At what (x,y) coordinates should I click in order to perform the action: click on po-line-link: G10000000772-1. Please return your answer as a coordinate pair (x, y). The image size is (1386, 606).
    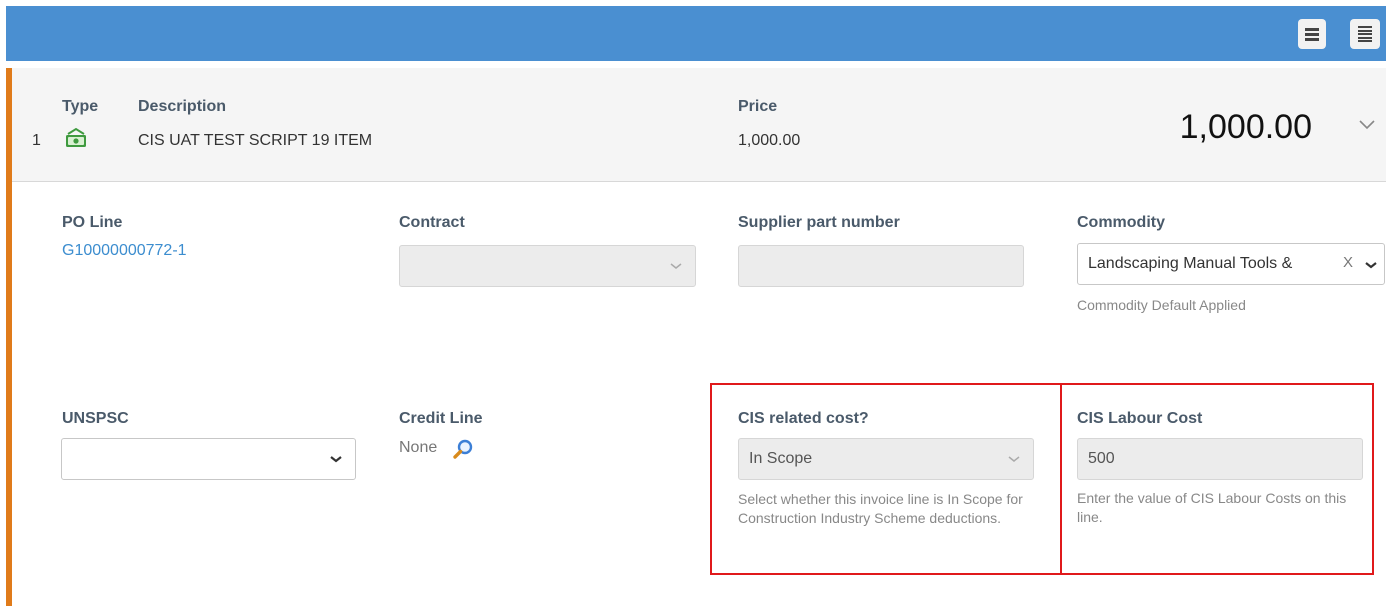
    Looking at the image, I should click on (124, 251).